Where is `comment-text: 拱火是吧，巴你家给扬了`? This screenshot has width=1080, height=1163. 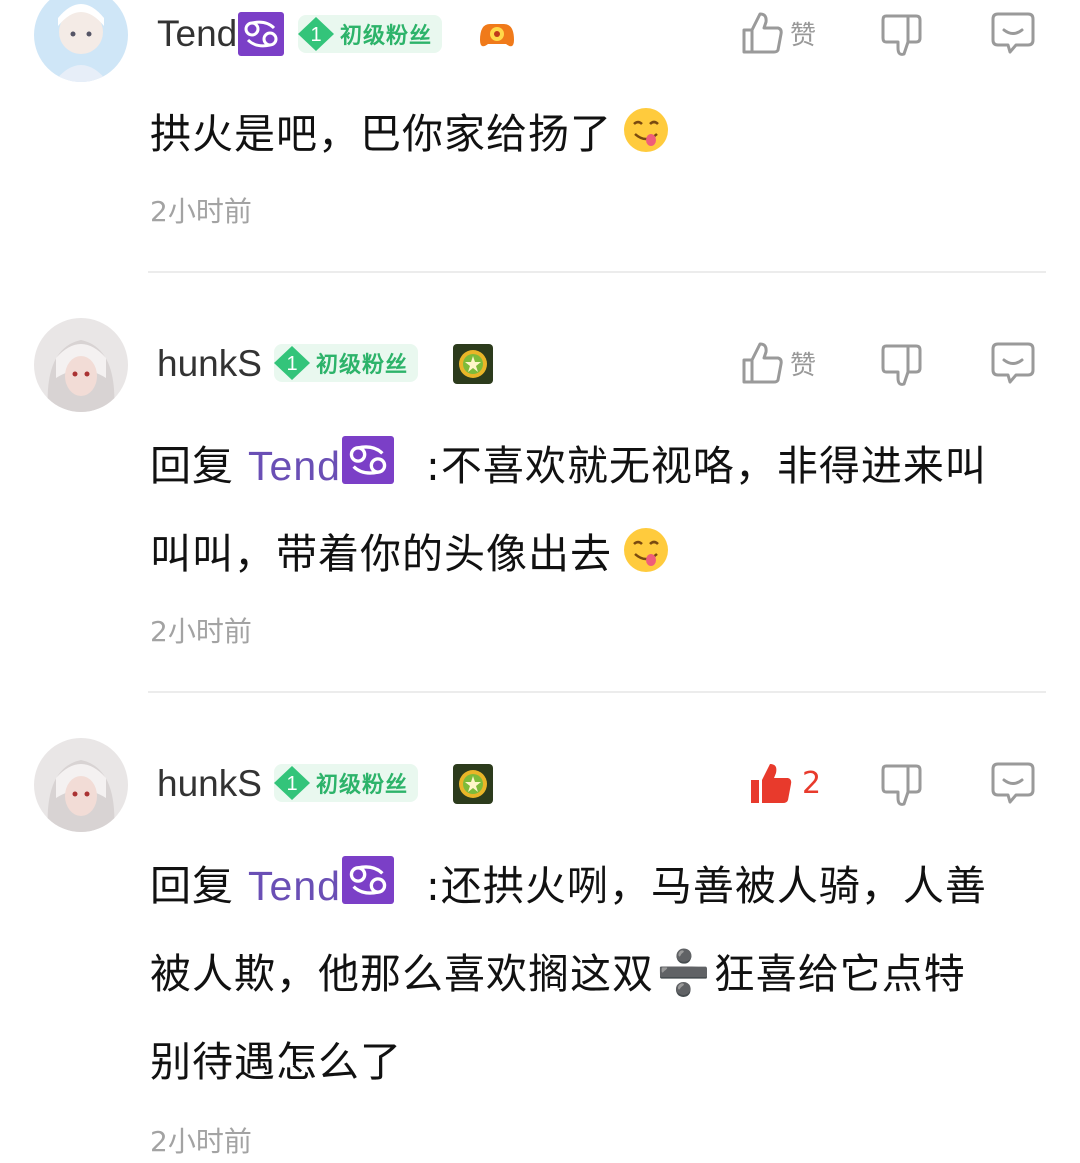
comment-text: 拱火是吧，巴你家给扬了 is located at coordinates (600, 134).